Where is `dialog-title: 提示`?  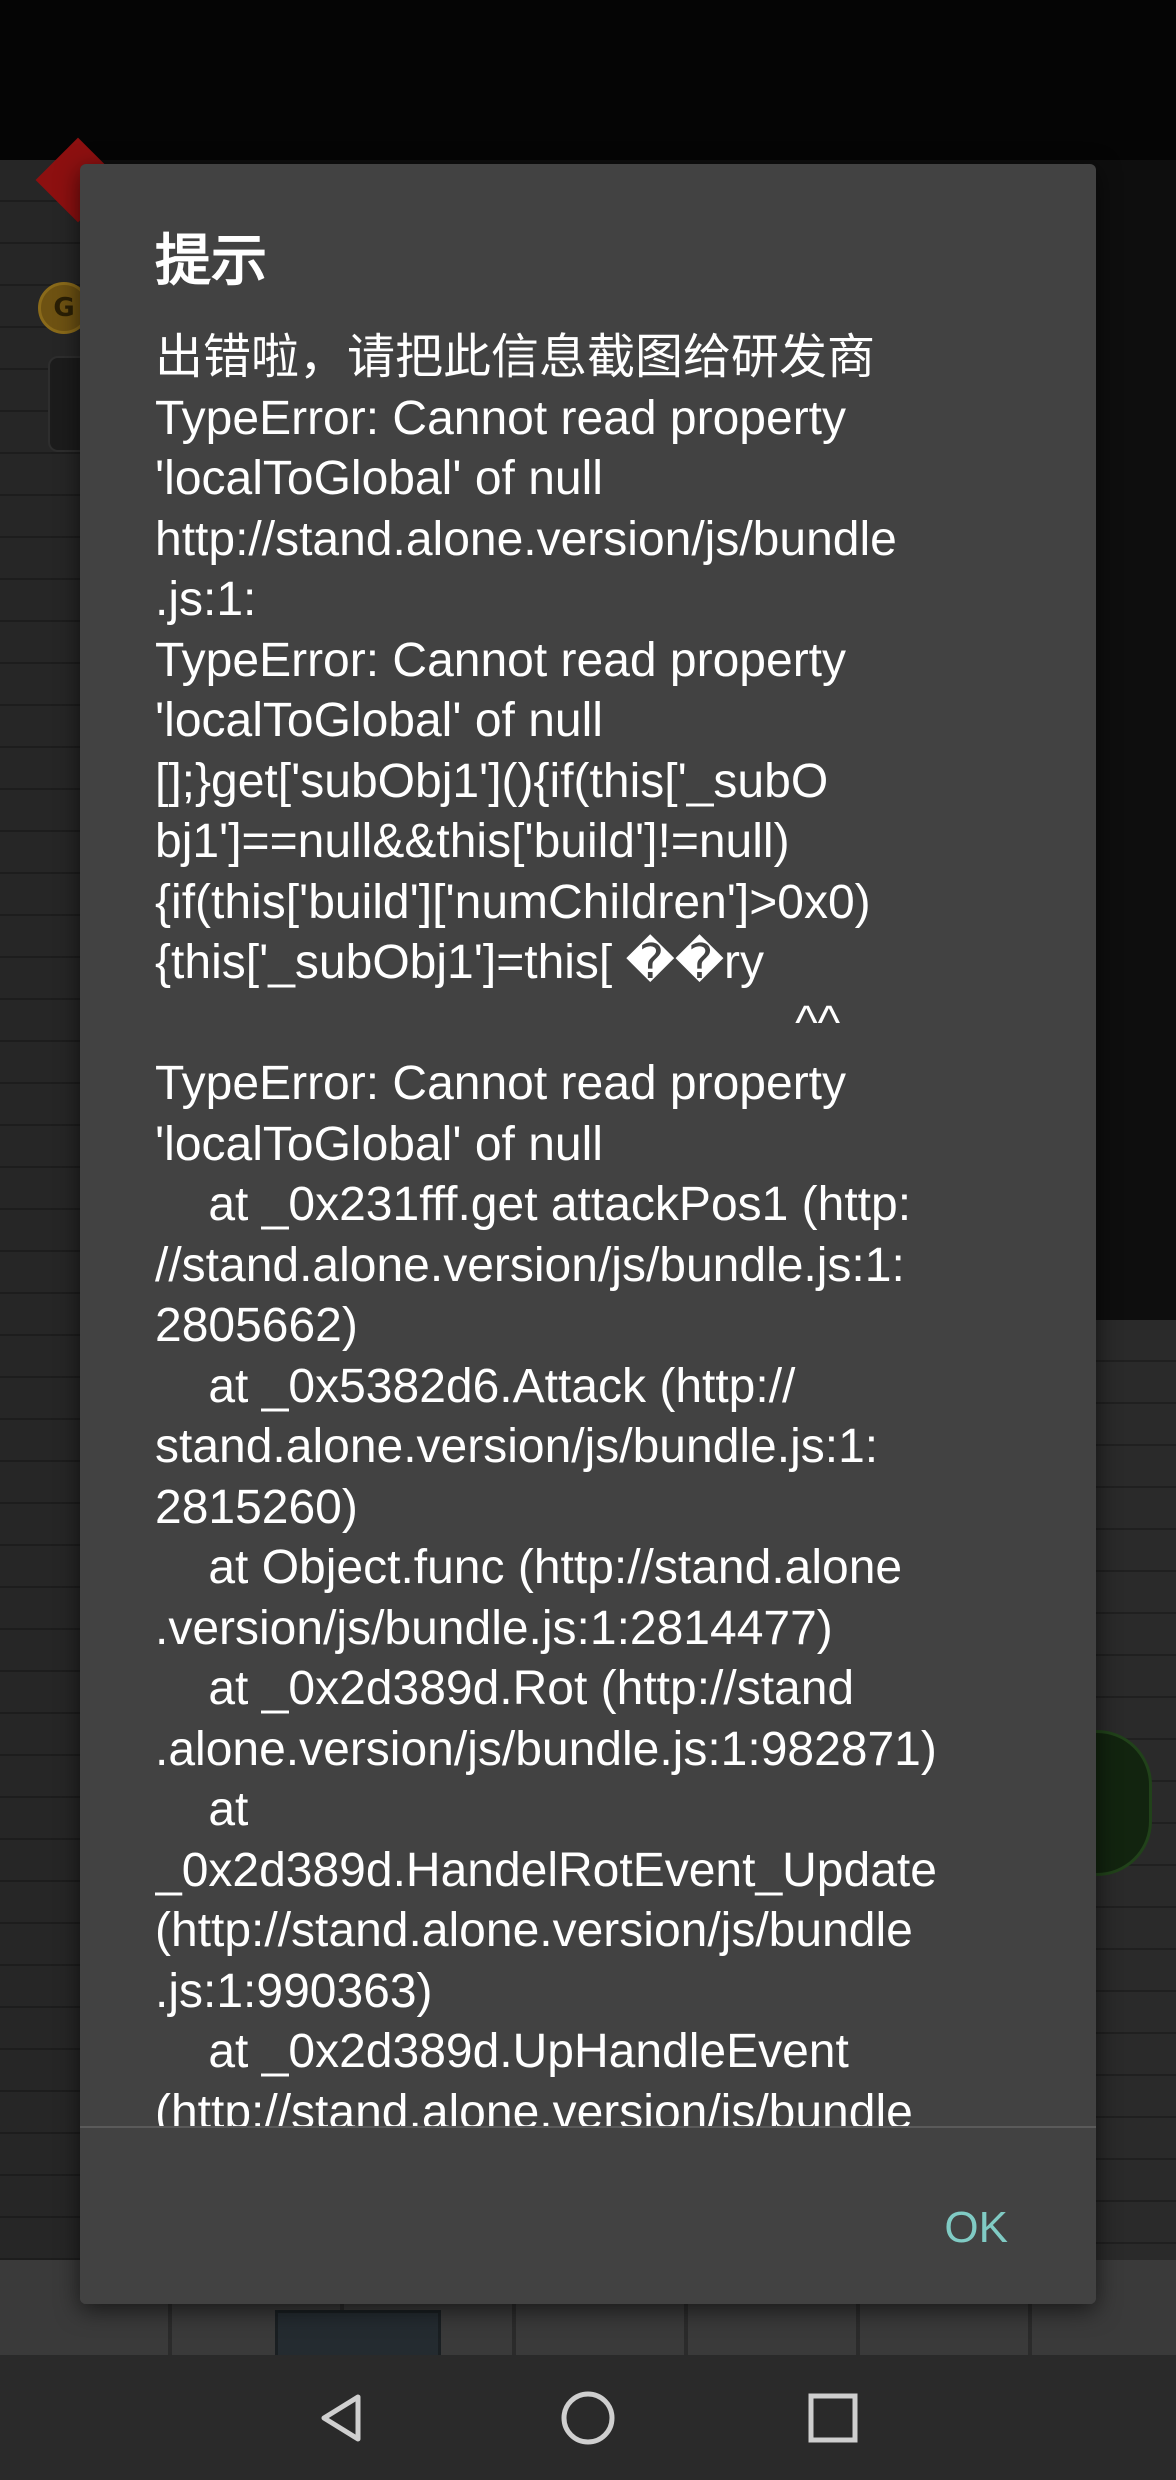 dialog-title: 提示 is located at coordinates (211, 261).